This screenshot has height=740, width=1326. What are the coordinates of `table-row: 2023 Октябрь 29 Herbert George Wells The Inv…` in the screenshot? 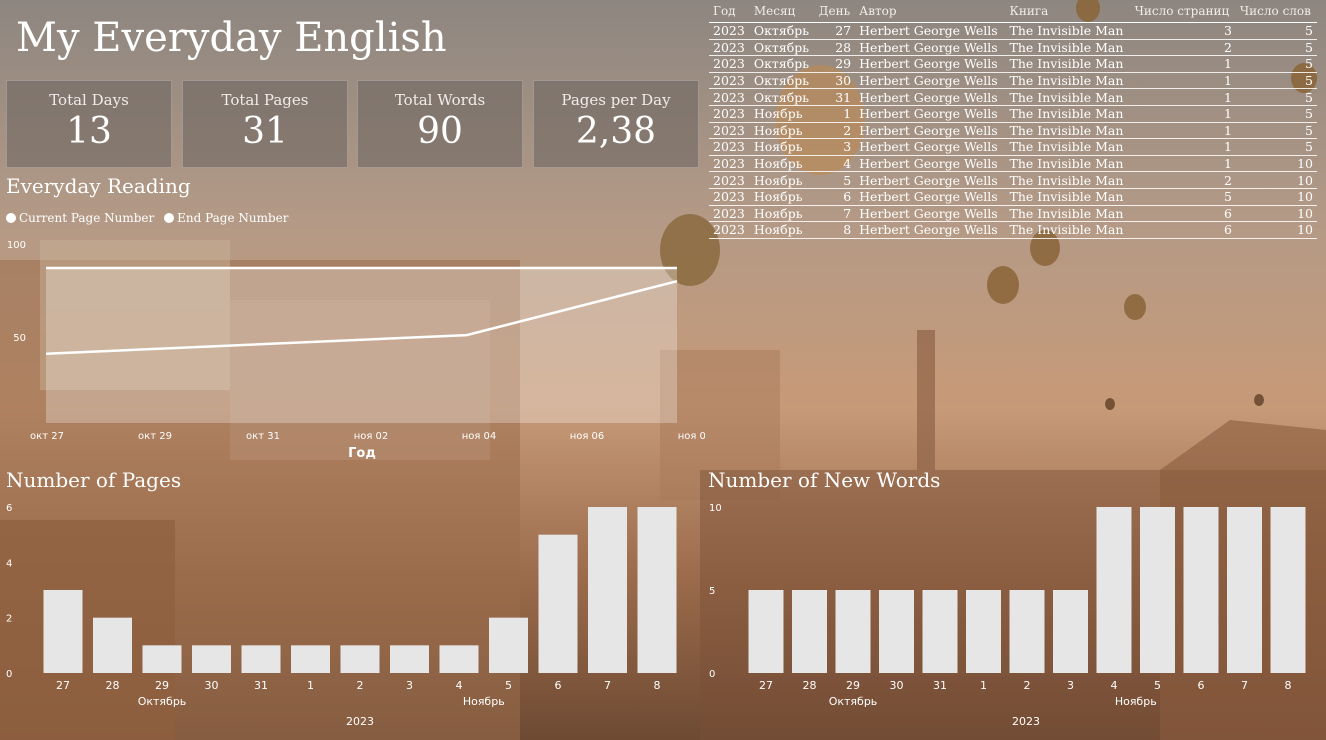 It's located at (1013, 64).